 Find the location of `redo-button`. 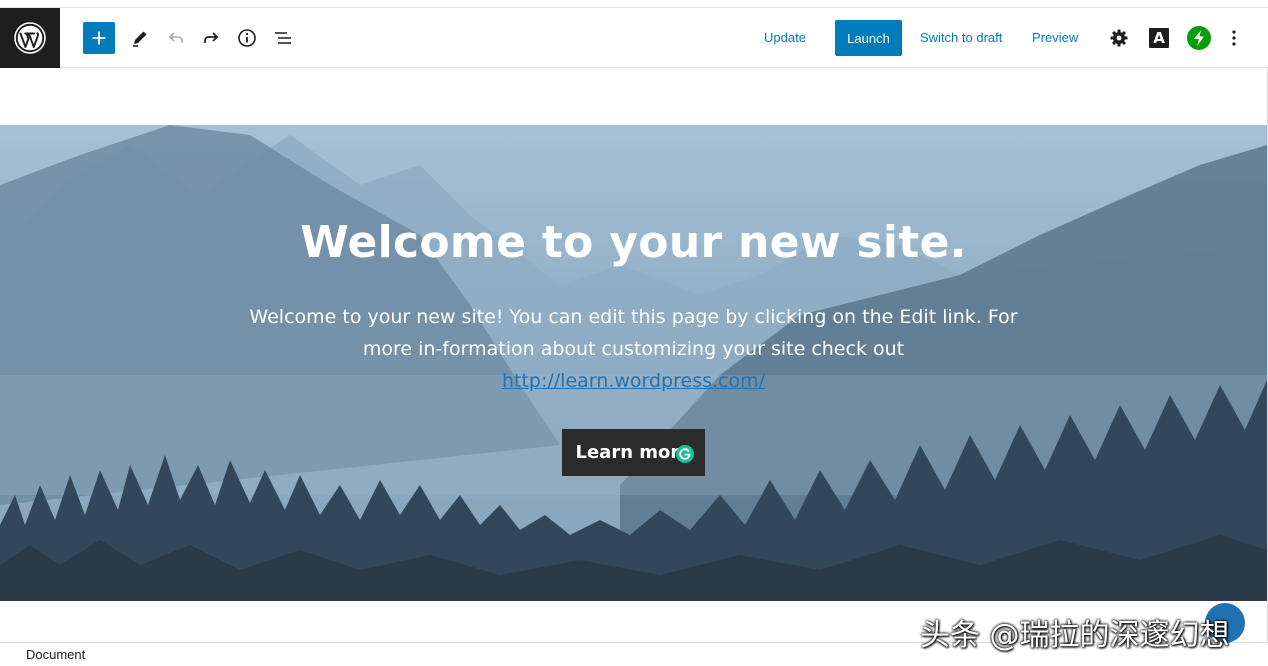

redo-button is located at coordinates (211, 38).